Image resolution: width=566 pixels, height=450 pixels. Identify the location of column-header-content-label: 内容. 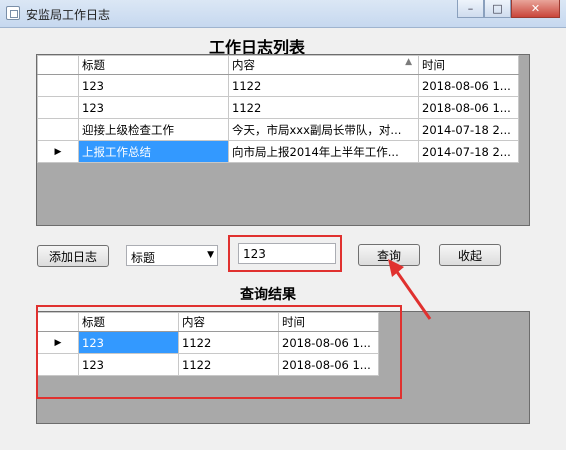
(243, 65).